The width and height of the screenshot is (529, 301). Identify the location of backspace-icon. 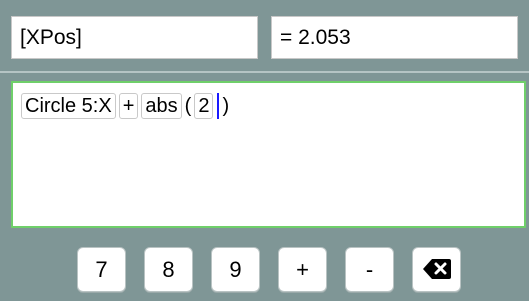
(436, 269).